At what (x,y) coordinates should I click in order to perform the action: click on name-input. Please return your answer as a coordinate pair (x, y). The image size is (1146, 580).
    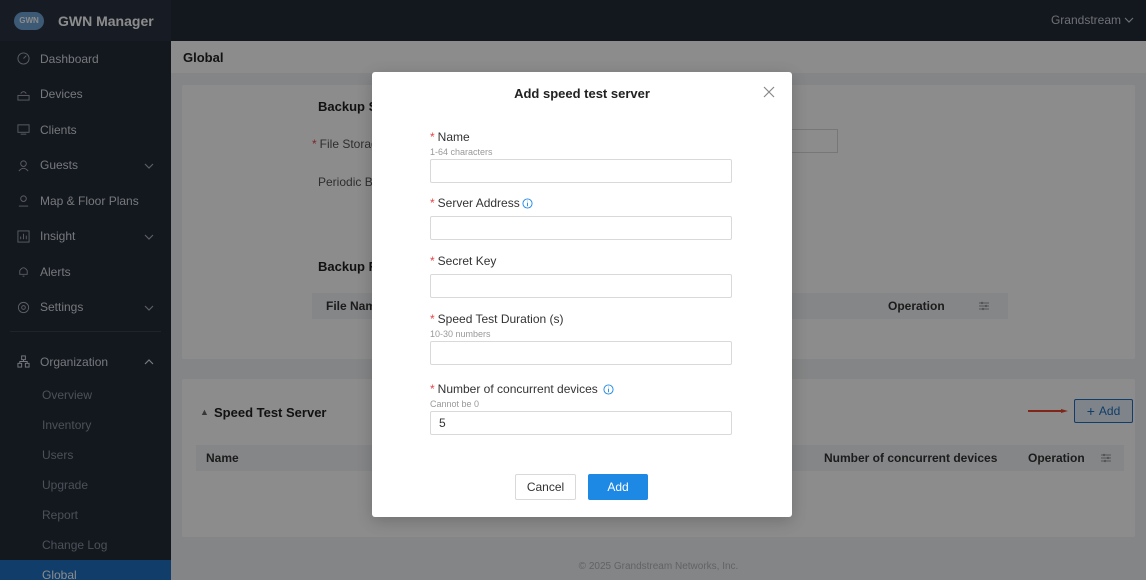
    Looking at the image, I should click on (581, 171).